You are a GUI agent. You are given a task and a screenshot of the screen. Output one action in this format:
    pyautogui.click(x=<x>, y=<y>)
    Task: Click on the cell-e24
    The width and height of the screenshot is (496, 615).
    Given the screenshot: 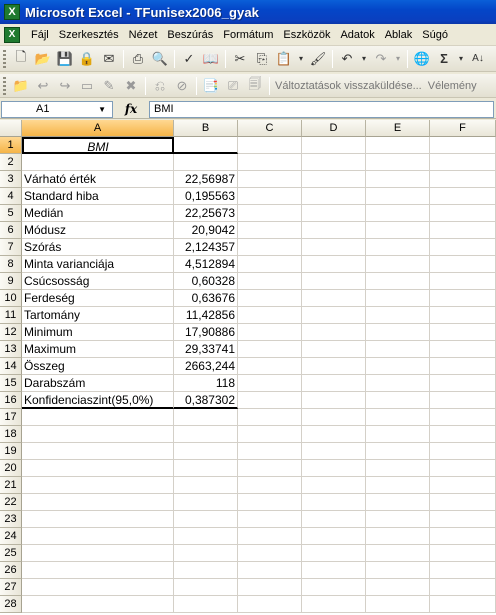 What is the action you would take?
    pyautogui.click(x=398, y=536)
    